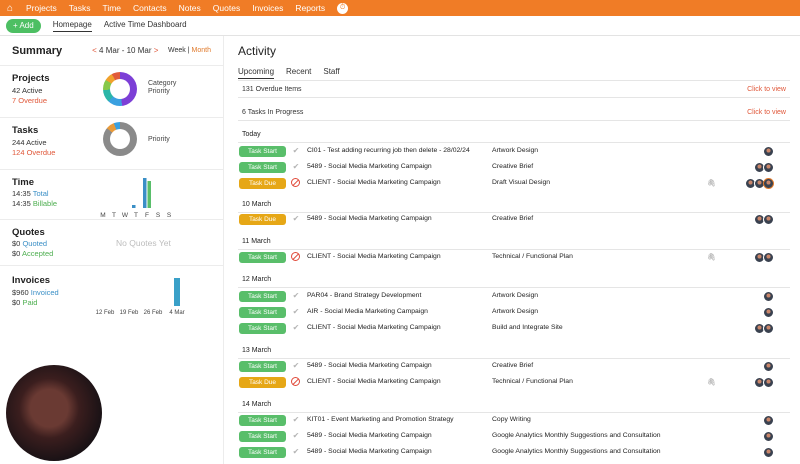 The height and width of the screenshot is (464, 800). What do you see at coordinates (364, 295) in the screenshot?
I see `task-project-name: PAR04 - Brand Strategy Development` at bounding box center [364, 295].